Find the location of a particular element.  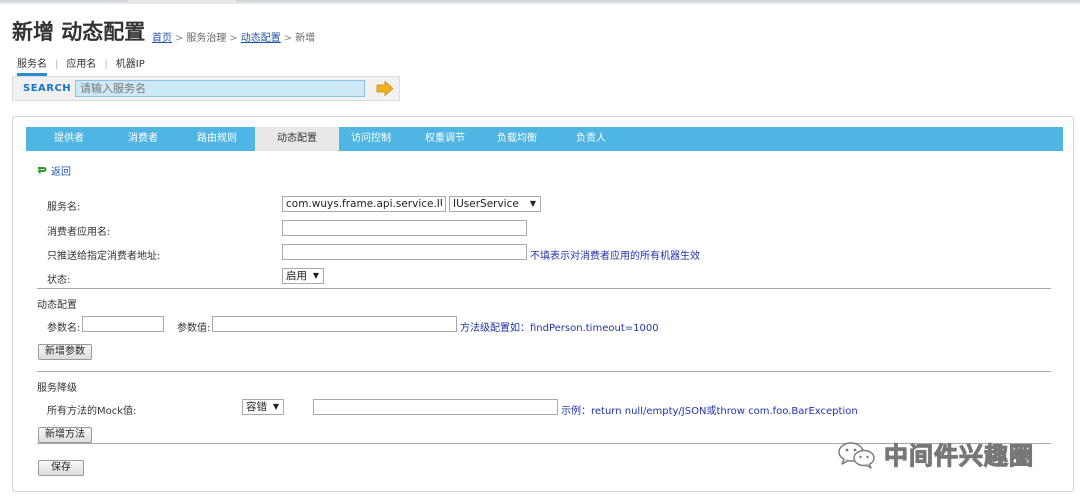

status-label: 状态: is located at coordinates (59, 280).